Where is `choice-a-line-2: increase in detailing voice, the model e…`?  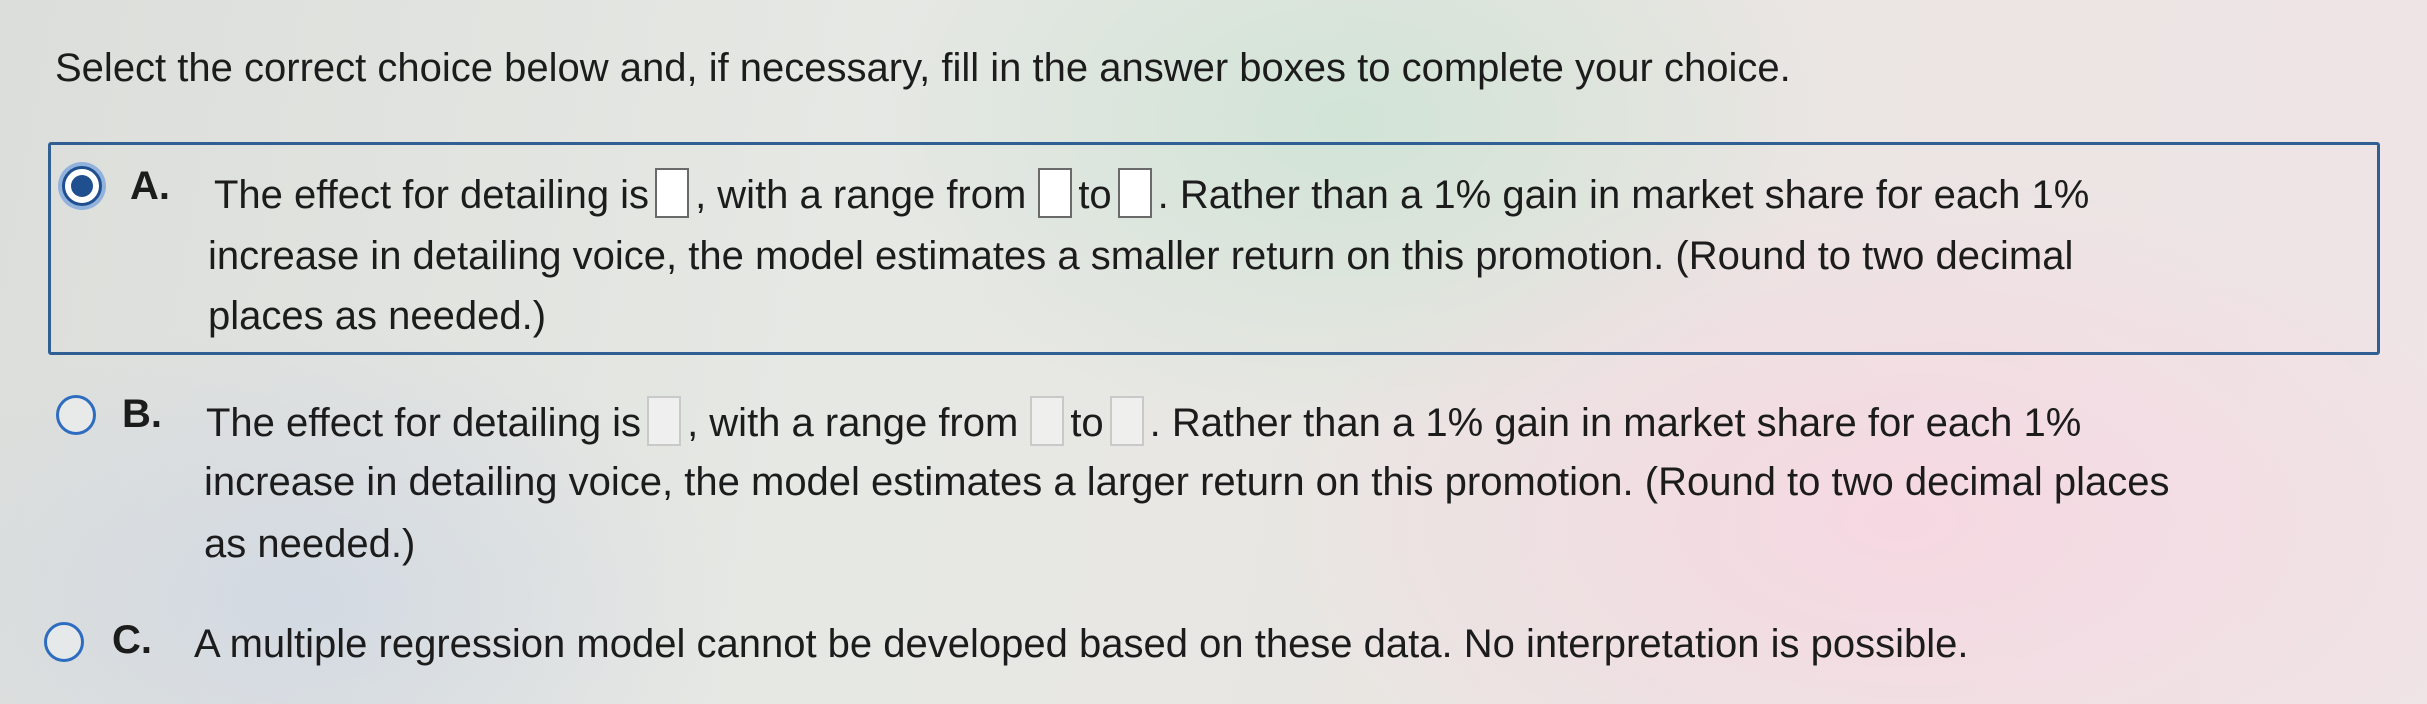
choice-a-line-2: increase in detailing voice, the model e… is located at coordinates (1141, 256).